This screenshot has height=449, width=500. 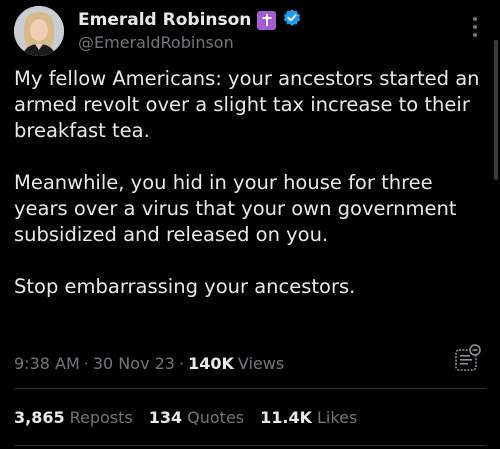 I want to click on stat-label: Reposts, so click(x=101, y=417).